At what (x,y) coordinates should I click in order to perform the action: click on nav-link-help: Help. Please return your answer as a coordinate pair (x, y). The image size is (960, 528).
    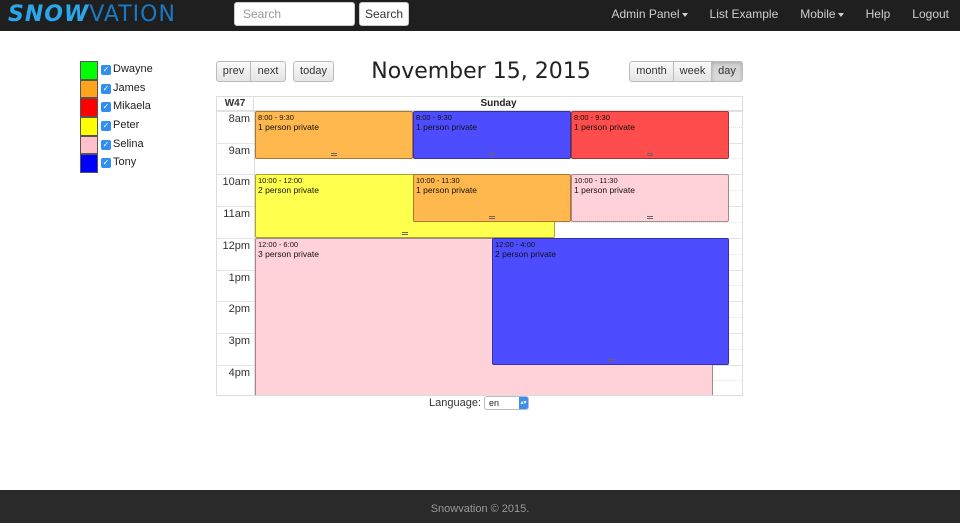
    Looking at the image, I should click on (878, 15).